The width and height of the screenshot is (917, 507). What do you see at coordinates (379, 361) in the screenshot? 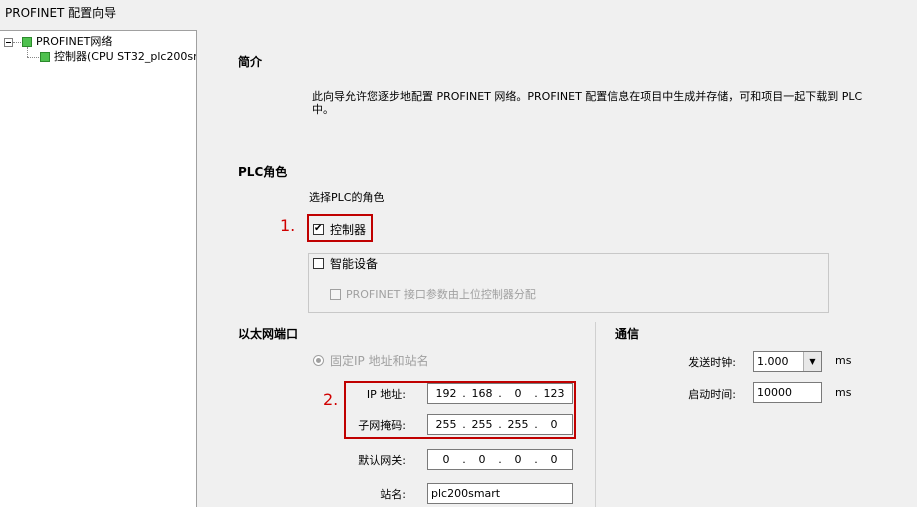
I see `fixed-ip-label: 固定IP 地址和站名` at bounding box center [379, 361].